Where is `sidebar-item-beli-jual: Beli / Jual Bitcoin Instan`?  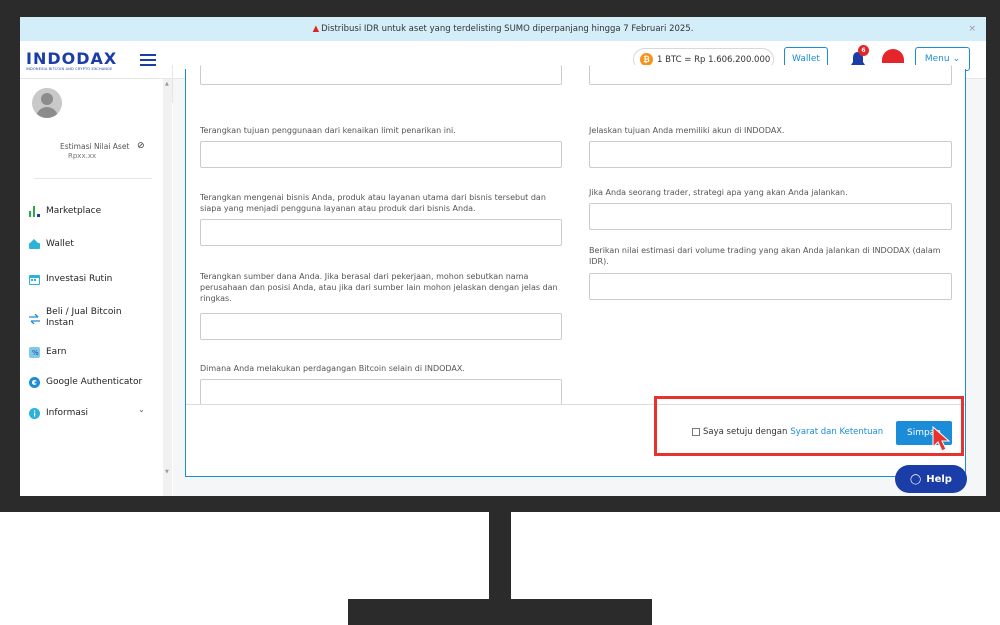 sidebar-item-beli-jual: Beli / Jual Bitcoin Instan is located at coordinates (93, 318).